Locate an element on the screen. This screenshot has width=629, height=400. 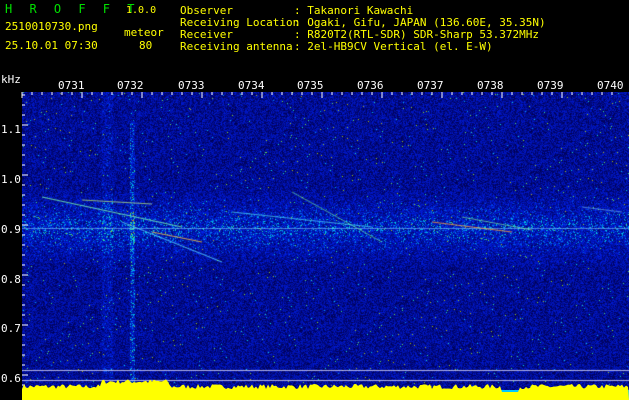
y-tick-0.7: 0.7 is located at coordinates (11, 328).